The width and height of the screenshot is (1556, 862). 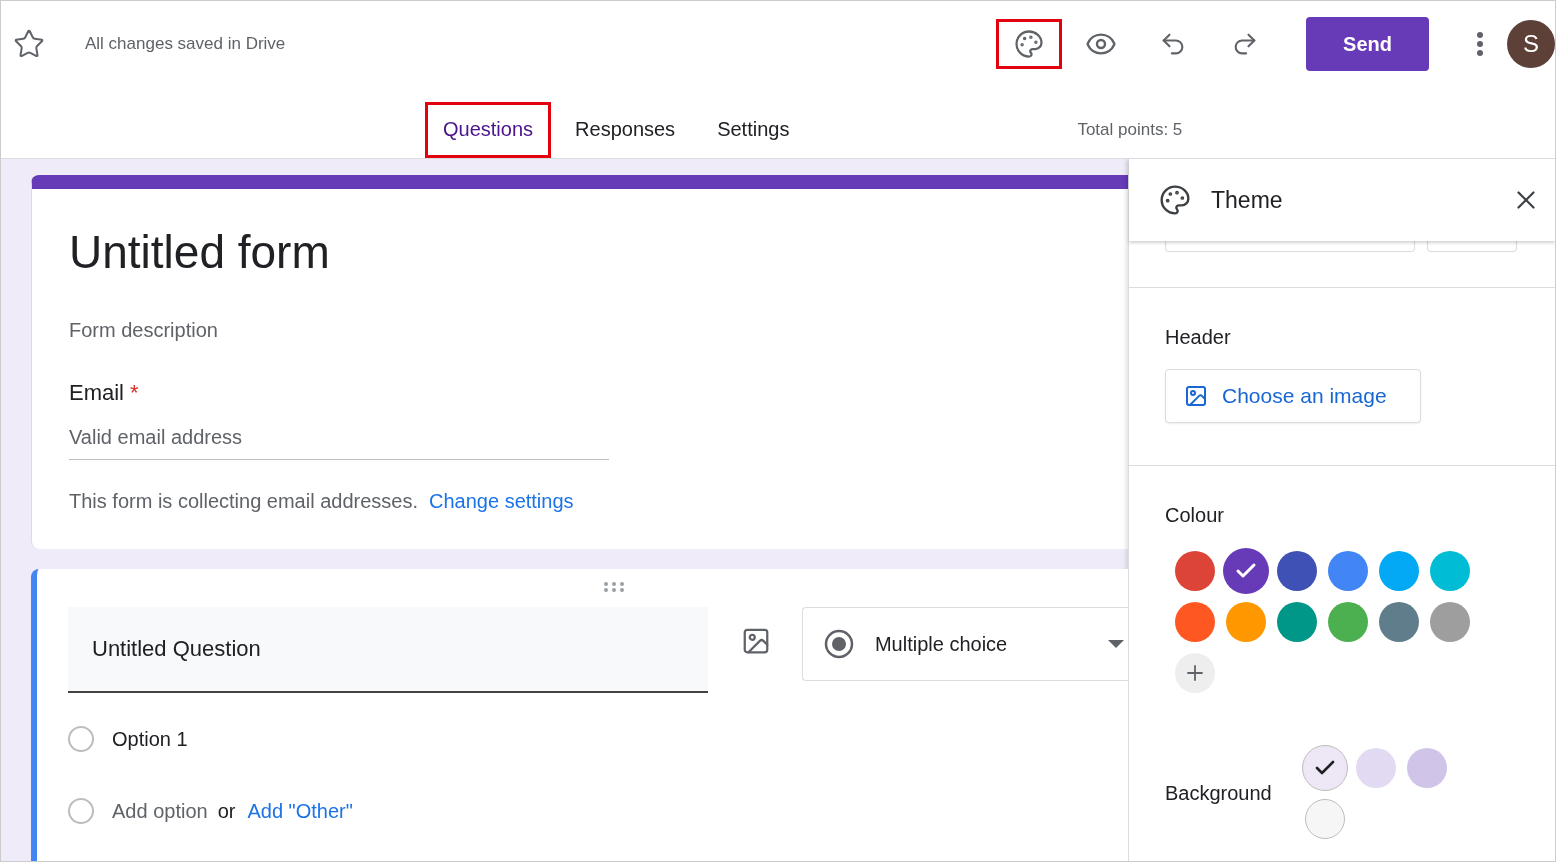 What do you see at coordinates (1198, 337) in the screenshot?
I see `header-label: Header` at bounding box center [1198, 337].